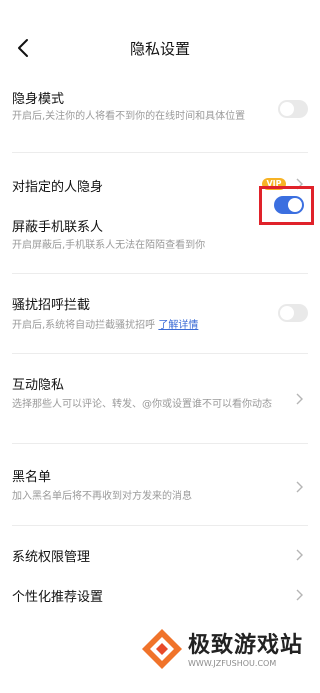 This screenshot has width=320, height=693. What do you see at coordinates (160, 314) in the screenshot?
I see `setting-row-harass-block: 骚扰招呼拦截 开启后,系统将自动拦截骚扰招呼 了解详情` at bounding box center [160, 314].